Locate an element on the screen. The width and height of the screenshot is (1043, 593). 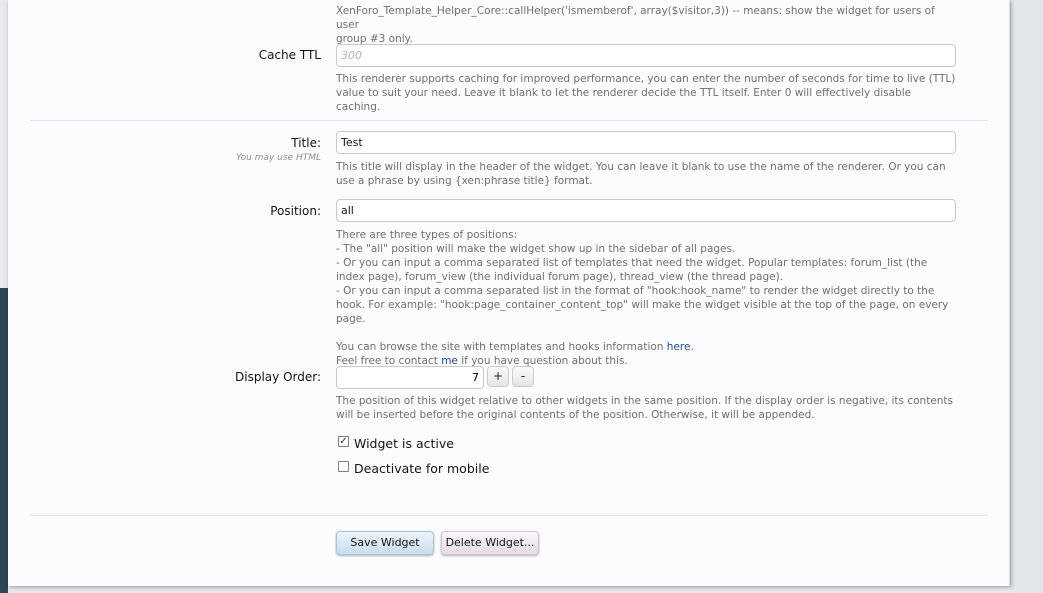
background-right is located at coordinates (1026, 296).